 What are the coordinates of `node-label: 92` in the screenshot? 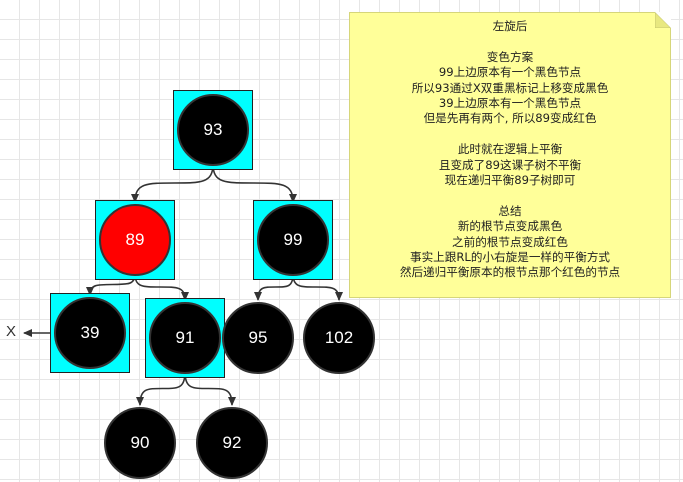 It's located at (232, 442).